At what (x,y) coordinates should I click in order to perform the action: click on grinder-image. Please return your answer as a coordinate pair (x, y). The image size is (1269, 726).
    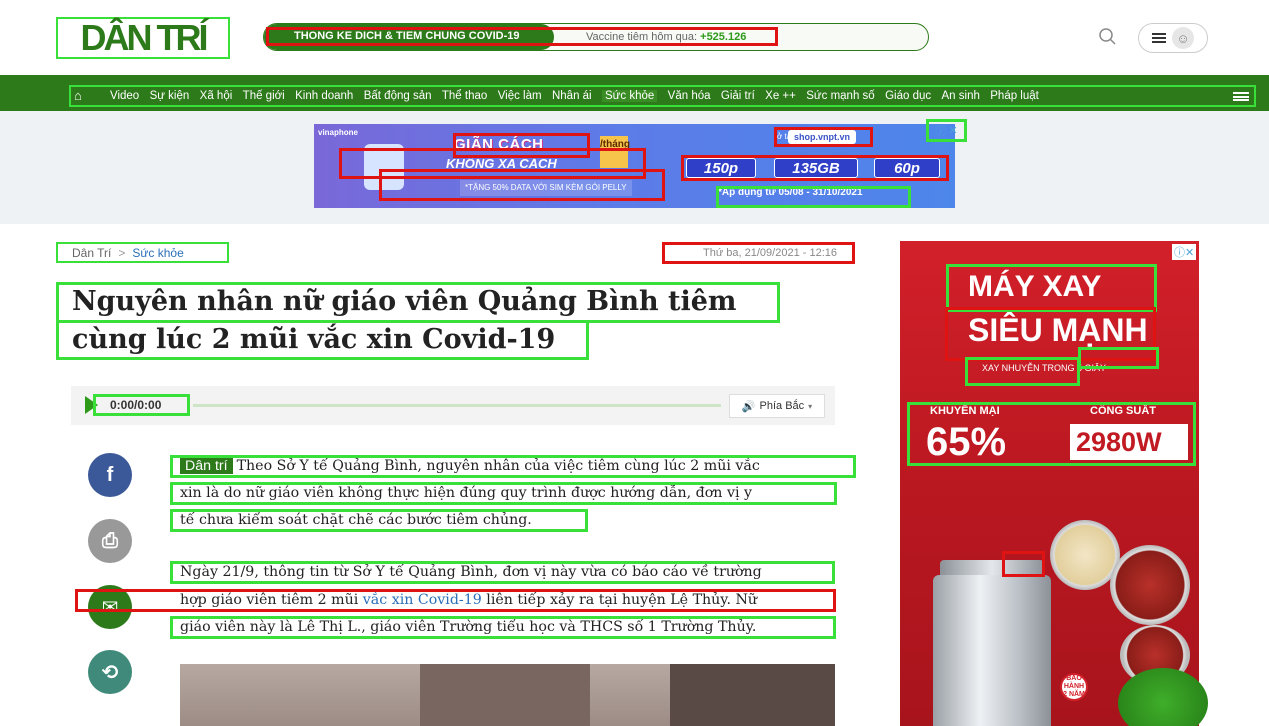
    Looking at the image, I should click on (992, 650).